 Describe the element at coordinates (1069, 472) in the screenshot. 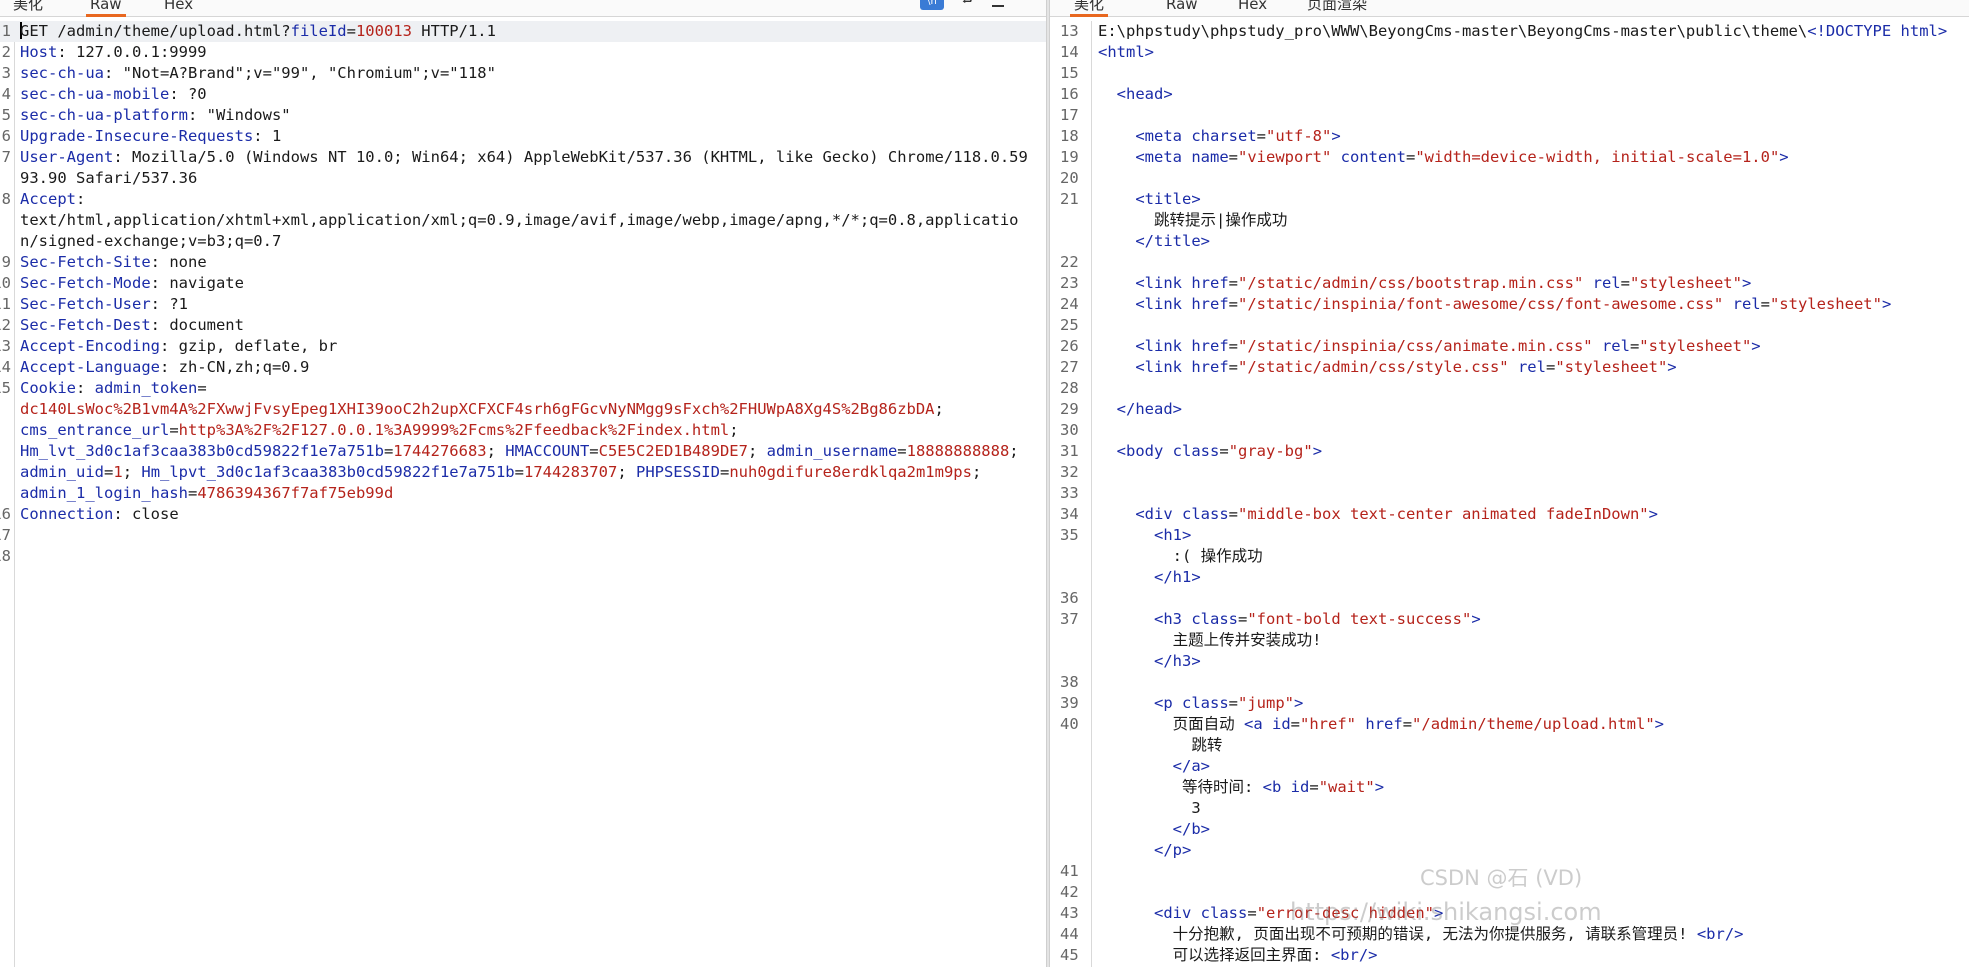

I see `line-number: 32` at that location.